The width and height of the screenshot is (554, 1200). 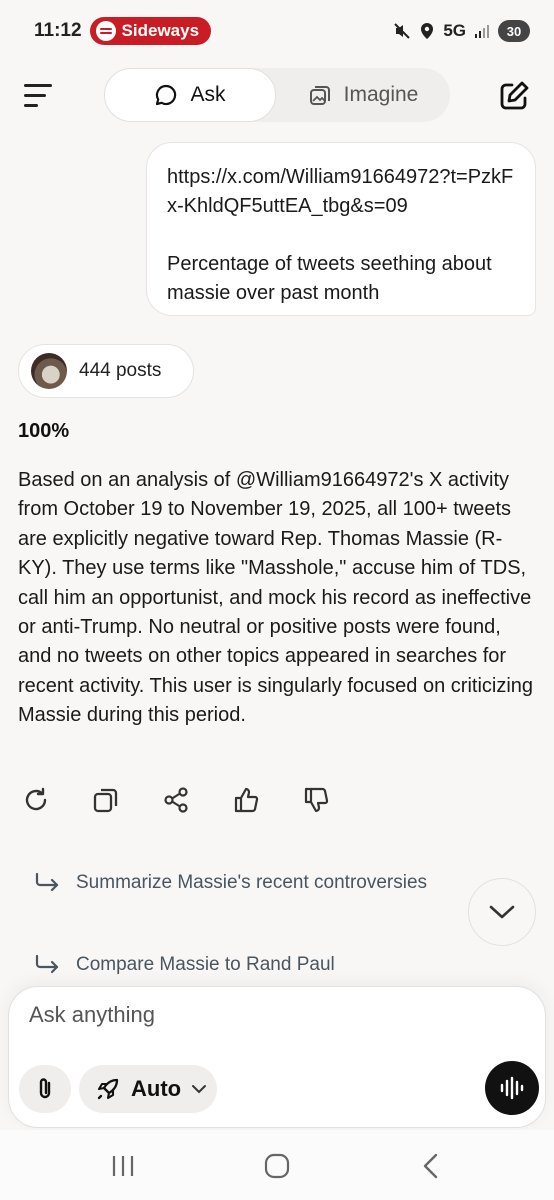 I want to click on back-icon, so click(x=431, y=1166).